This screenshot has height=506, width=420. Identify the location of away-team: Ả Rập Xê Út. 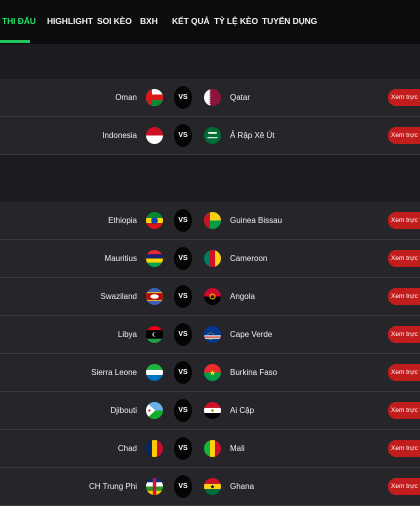
(252, 135).